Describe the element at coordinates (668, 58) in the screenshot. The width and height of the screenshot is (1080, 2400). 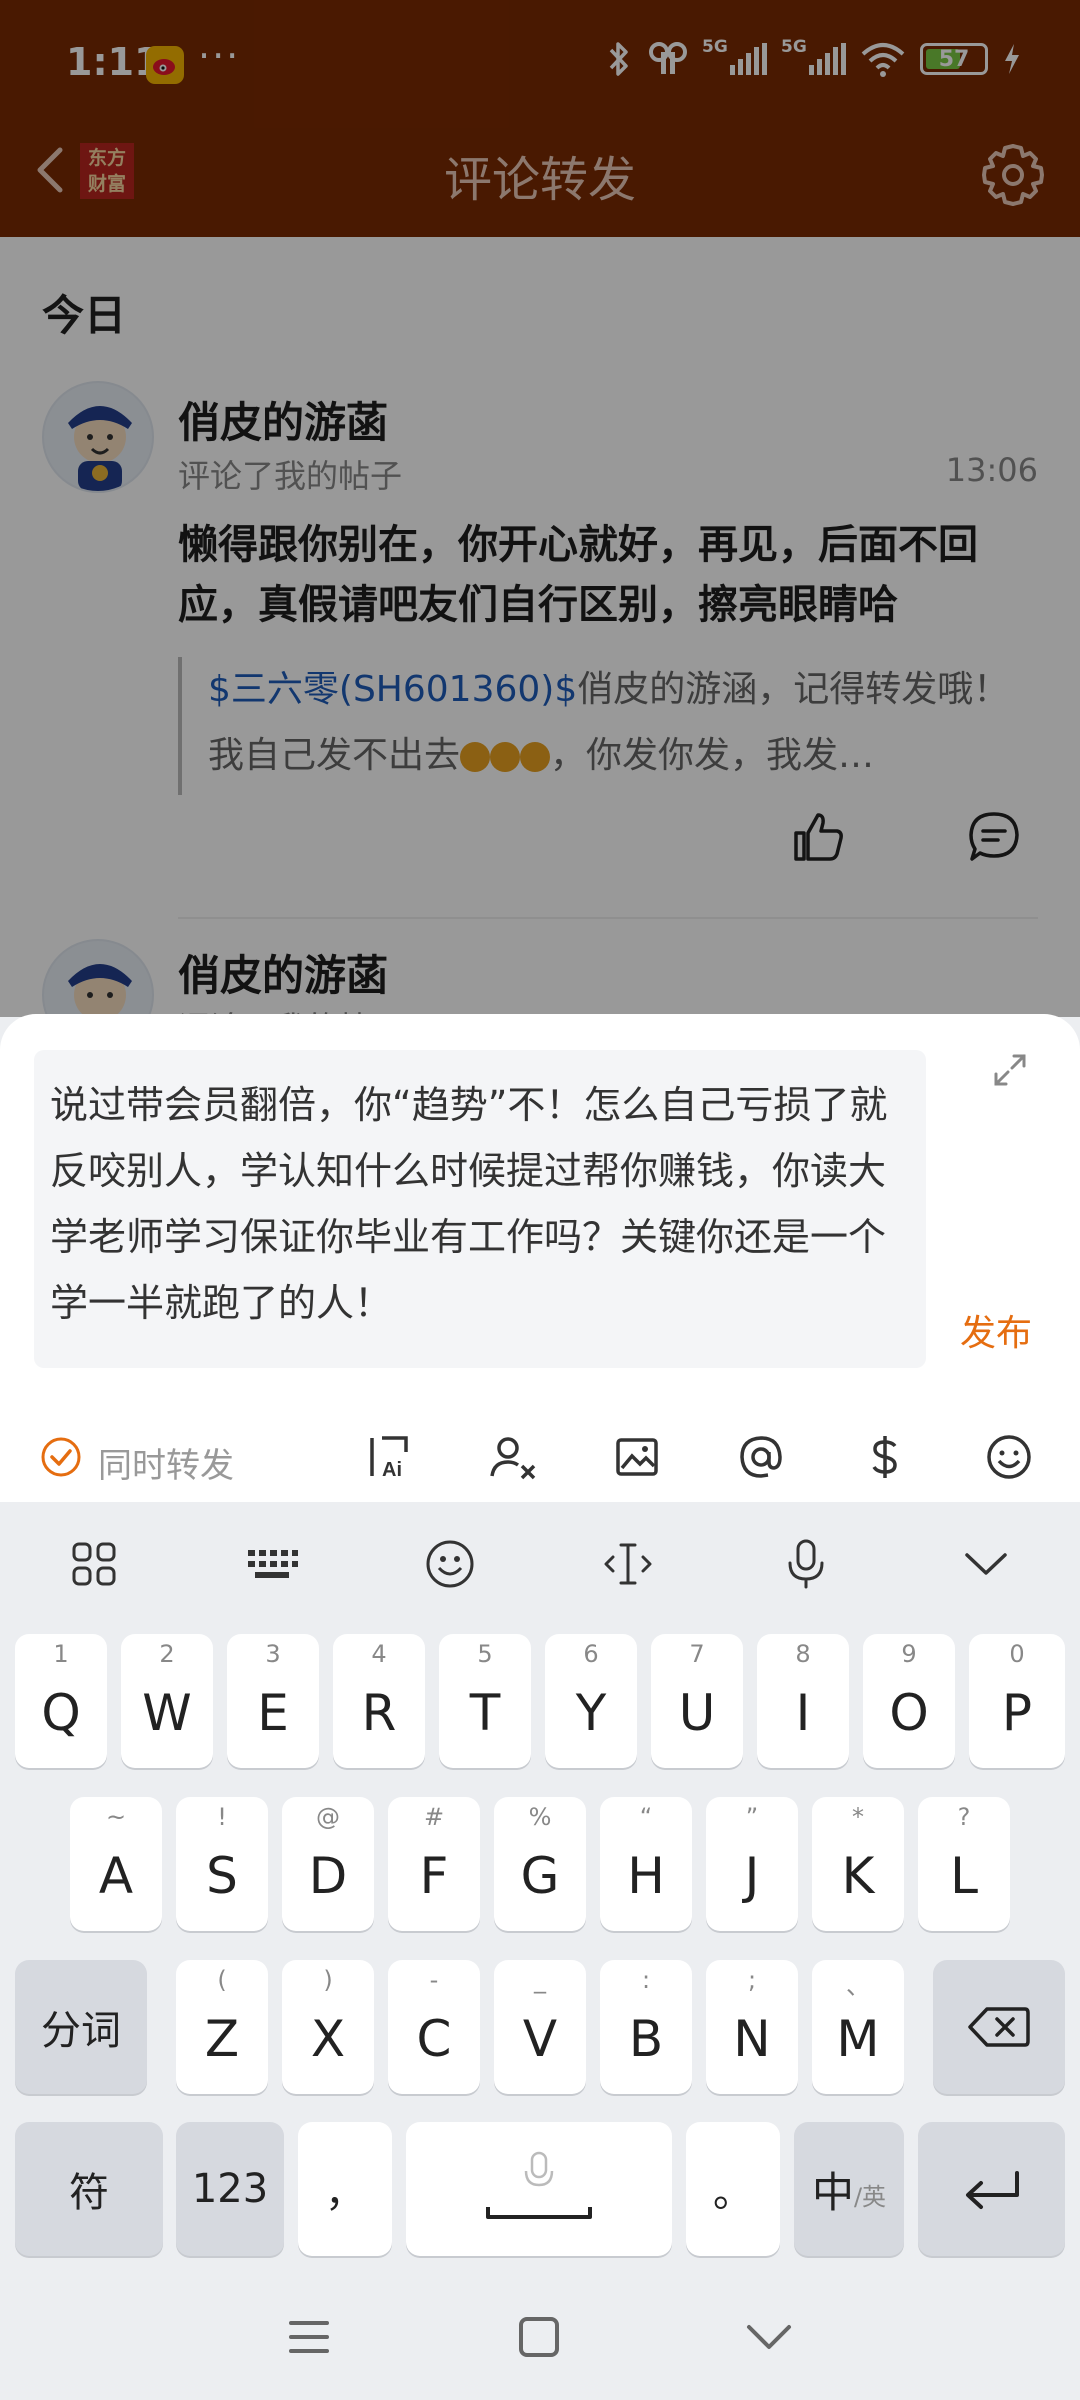
I see `earbuds-icon` at that location.